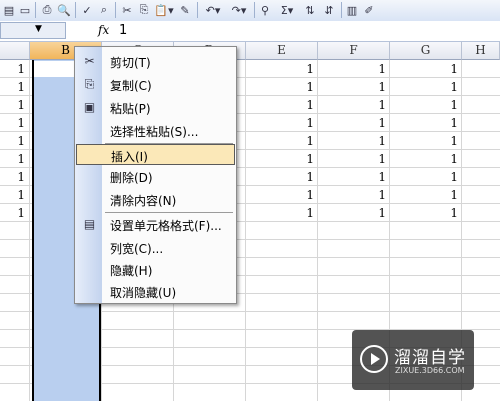 Image resolution: width=500 pixels, height=401 pixels. I want to click on cut-icon: ✂, so click(89, 61).